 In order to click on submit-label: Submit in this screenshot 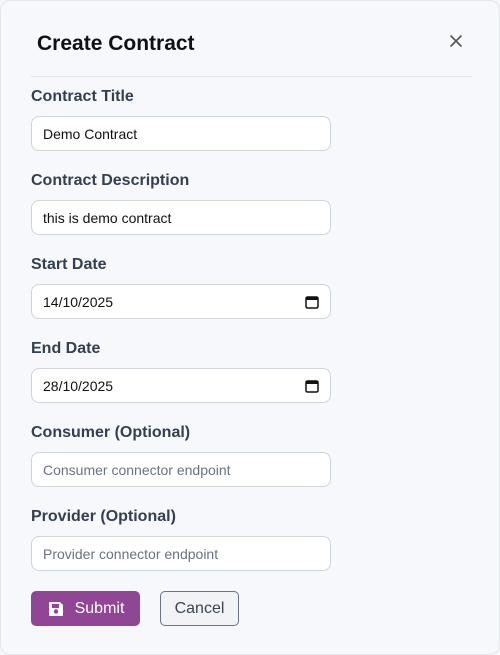, I will do `click(99, 608)`.